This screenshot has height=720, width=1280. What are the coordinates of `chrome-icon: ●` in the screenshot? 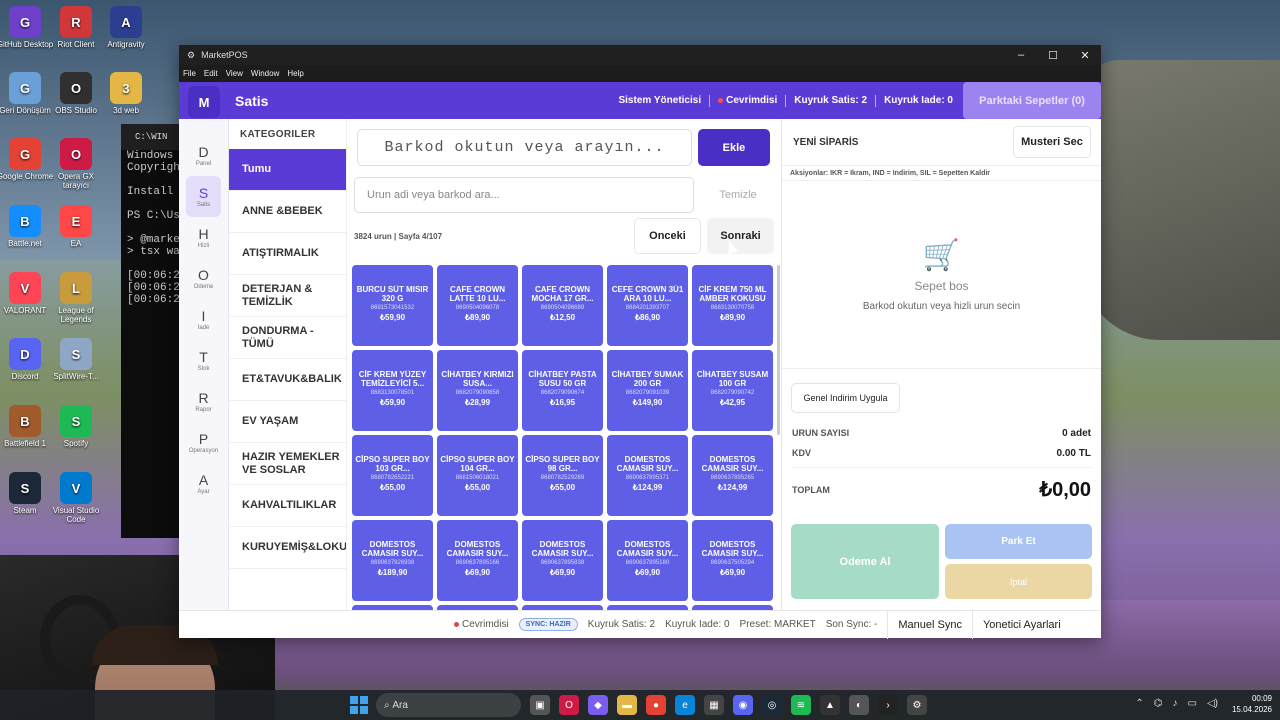 It's located at (656, 705).